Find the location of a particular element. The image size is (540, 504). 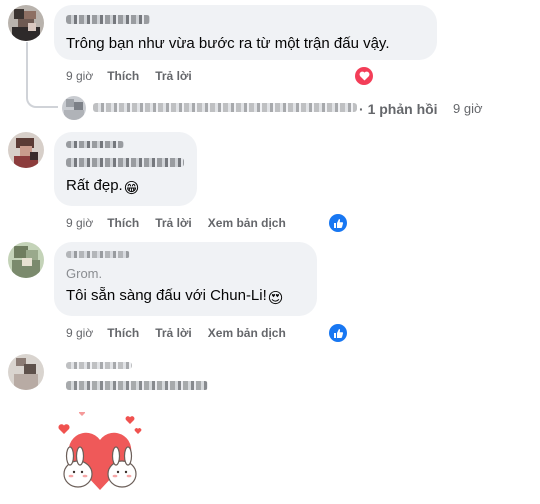

view-replies-link: · 1 phản hồi is located at coordinates (398, 109).